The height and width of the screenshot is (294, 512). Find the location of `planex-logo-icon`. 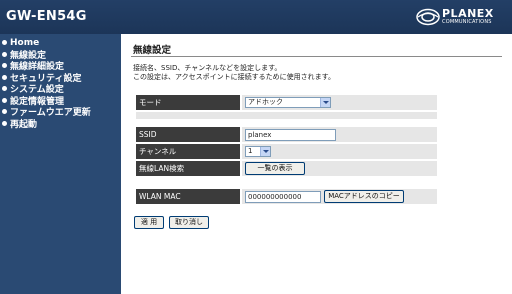

planex-logo-icon is located at coordinates (428, 17).